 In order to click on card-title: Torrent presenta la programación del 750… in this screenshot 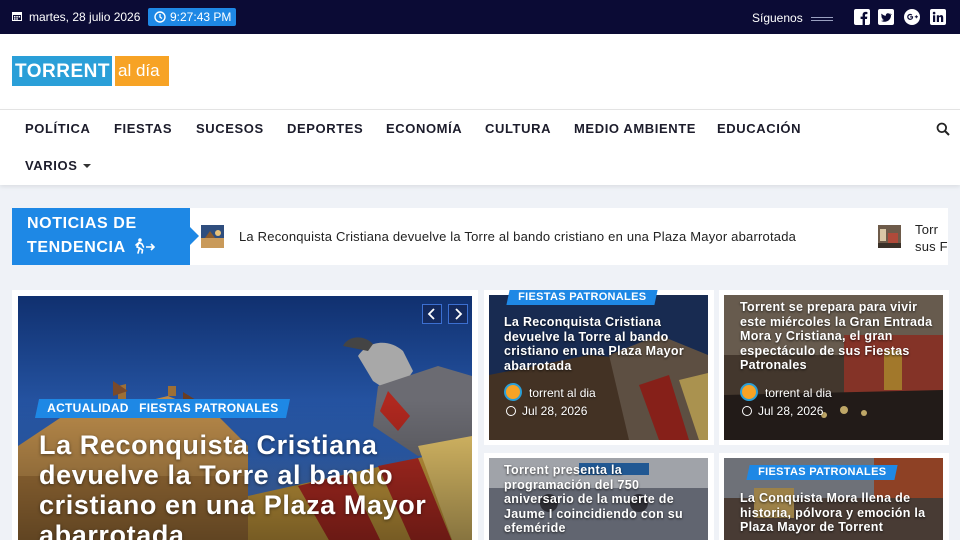, I will do `click(601, 499)`.